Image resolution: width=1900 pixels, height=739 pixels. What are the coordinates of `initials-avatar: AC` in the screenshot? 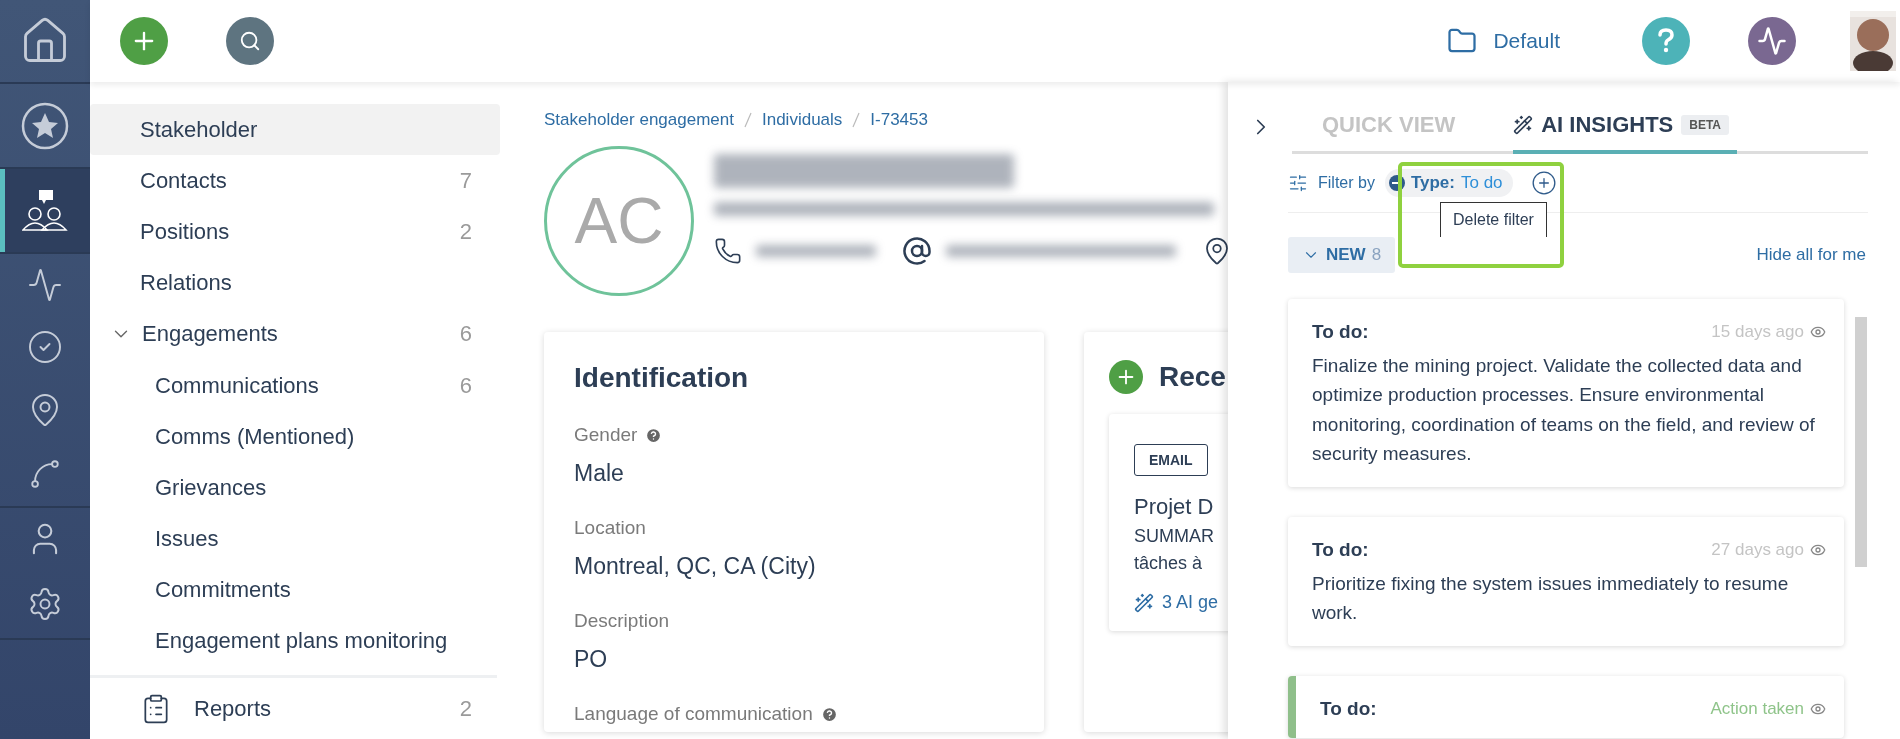 It's located at (619, 221).